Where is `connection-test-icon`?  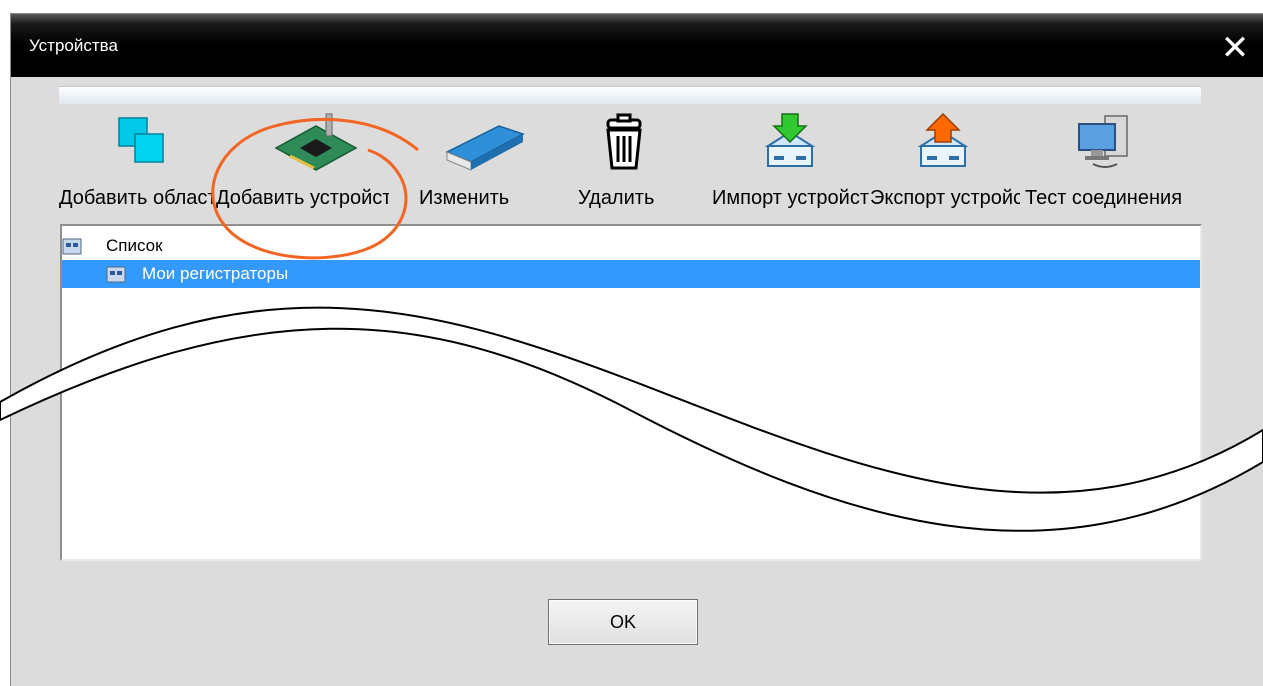
connection-test-icon is located at coordinates (1103, 141).